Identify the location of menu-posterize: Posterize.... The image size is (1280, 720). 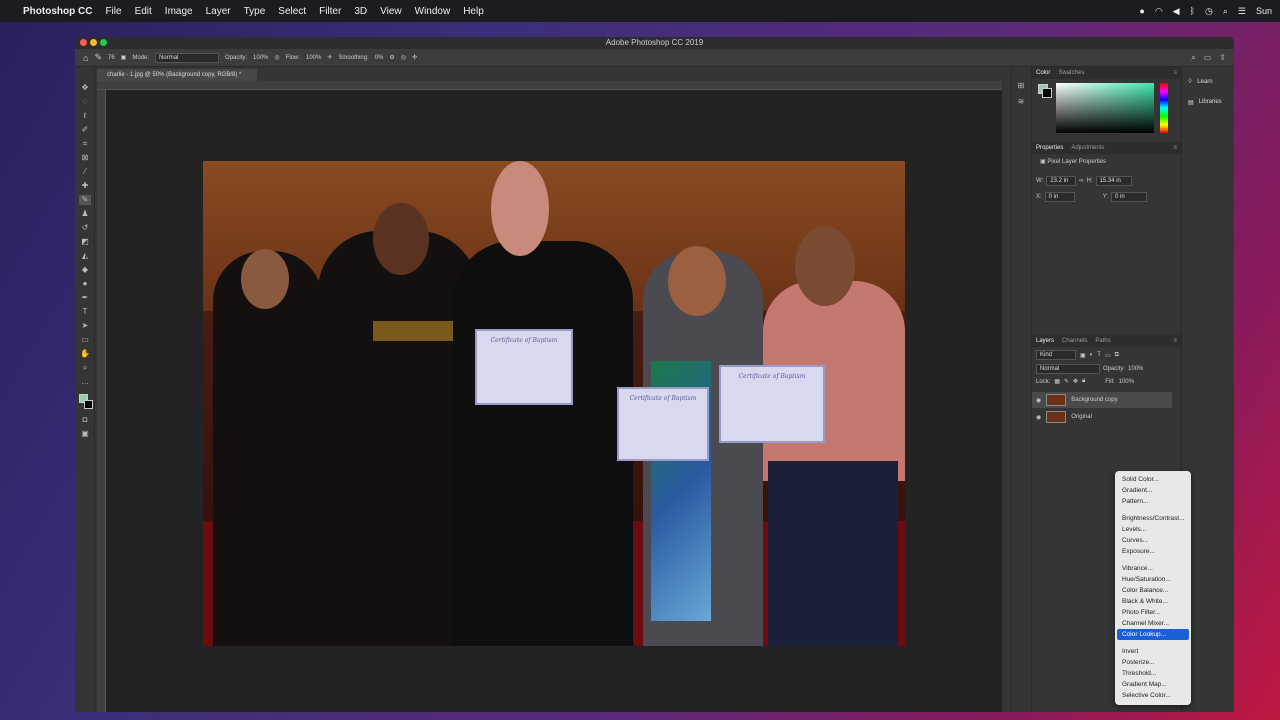
(1153, 662).